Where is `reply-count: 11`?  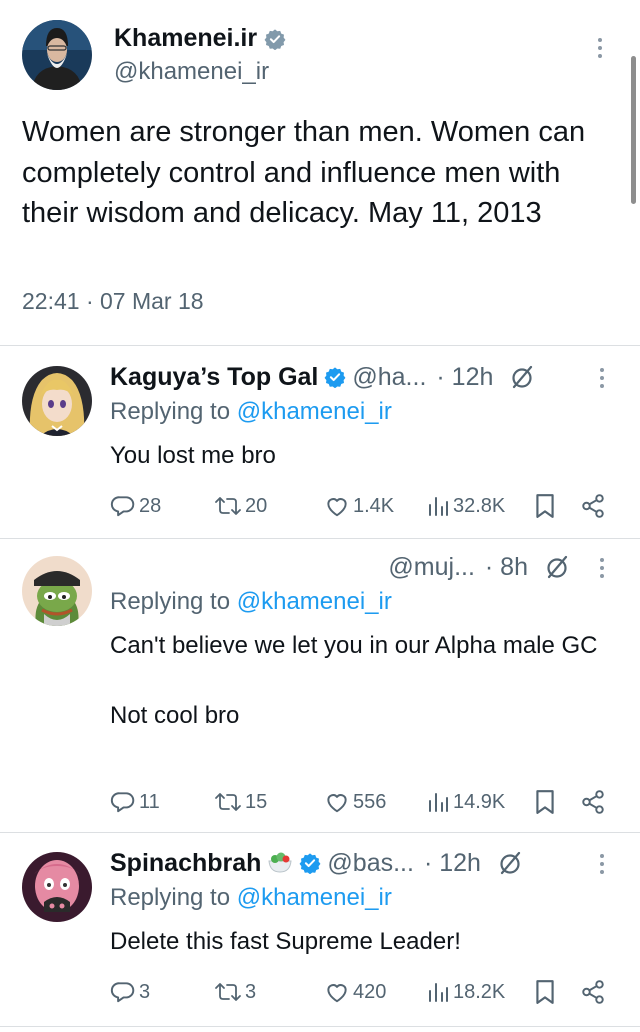
reply-count: 11 is located at coordinates (149, 801).